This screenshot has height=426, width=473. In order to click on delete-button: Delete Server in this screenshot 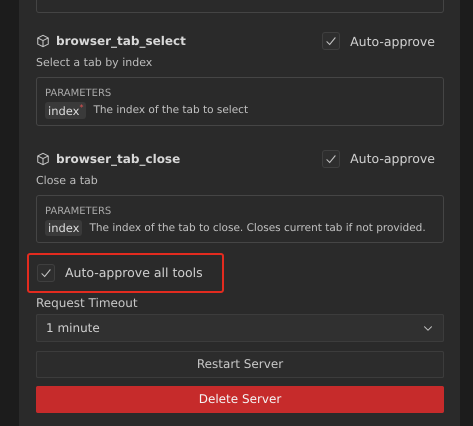, I will do `click(240, 399)`.